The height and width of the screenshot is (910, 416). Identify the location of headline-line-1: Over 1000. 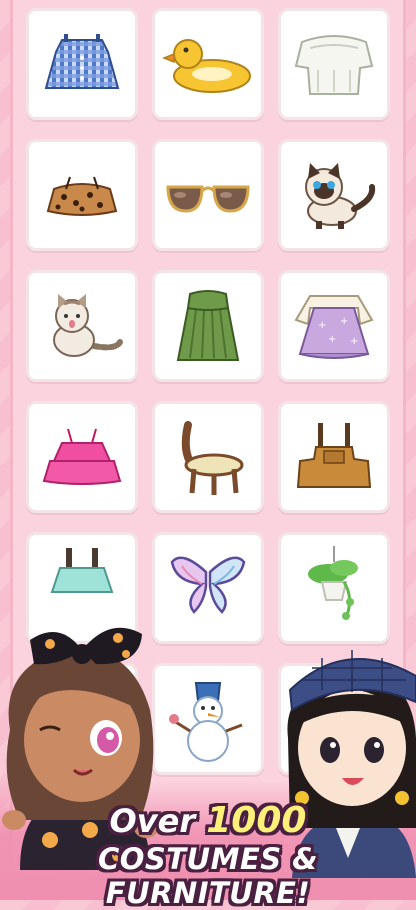
(208, 820).